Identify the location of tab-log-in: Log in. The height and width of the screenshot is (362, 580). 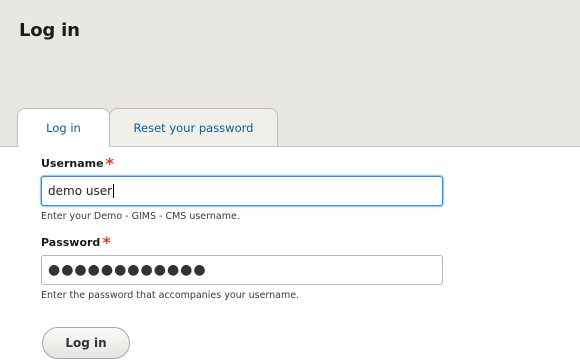
(63, 127).